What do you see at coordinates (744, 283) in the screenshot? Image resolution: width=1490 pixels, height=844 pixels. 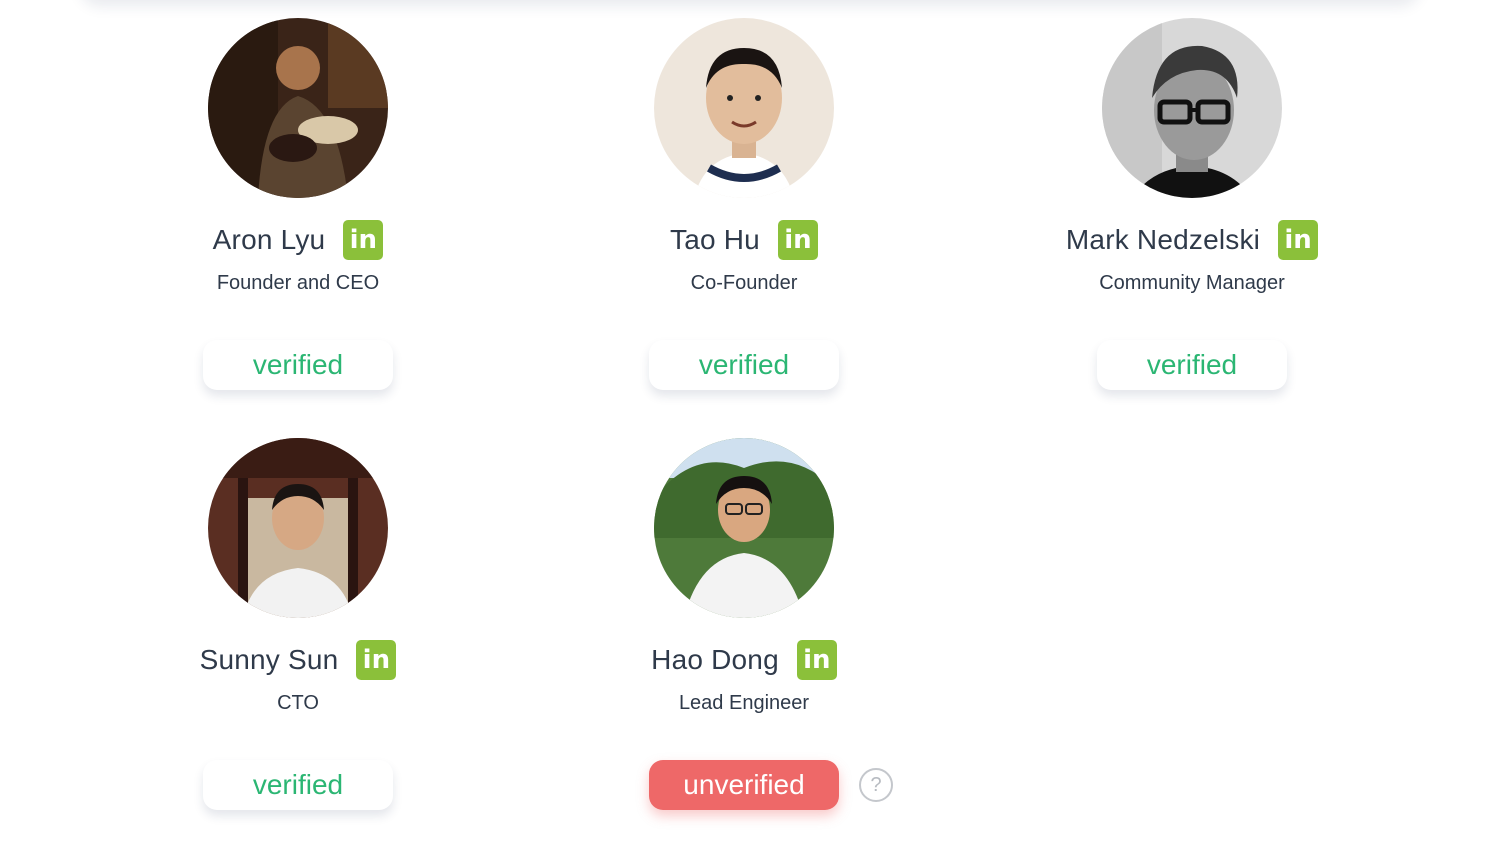 I see `member-role: Co-Founder` at bounding box center [744, 283].